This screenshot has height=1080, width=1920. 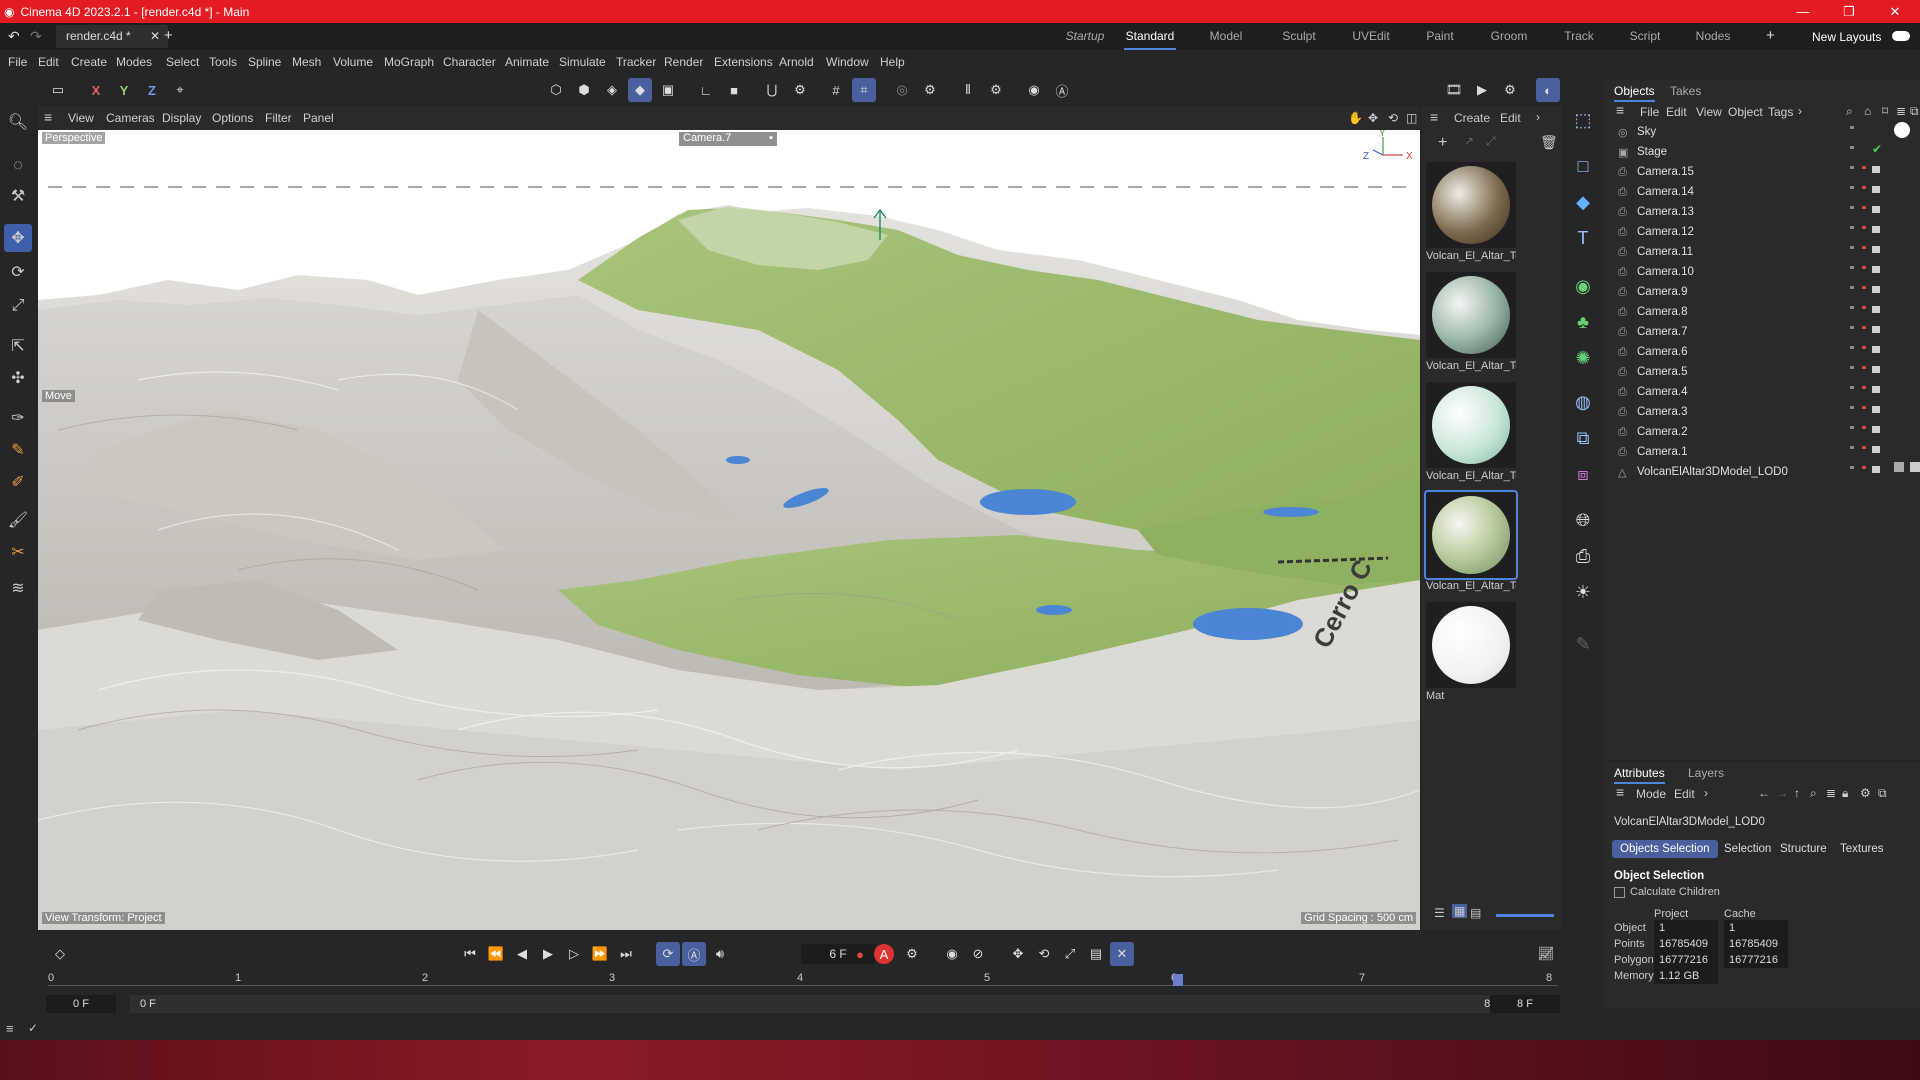 I want to click on model-tag-2-icon, so click(x=1915, y=467).